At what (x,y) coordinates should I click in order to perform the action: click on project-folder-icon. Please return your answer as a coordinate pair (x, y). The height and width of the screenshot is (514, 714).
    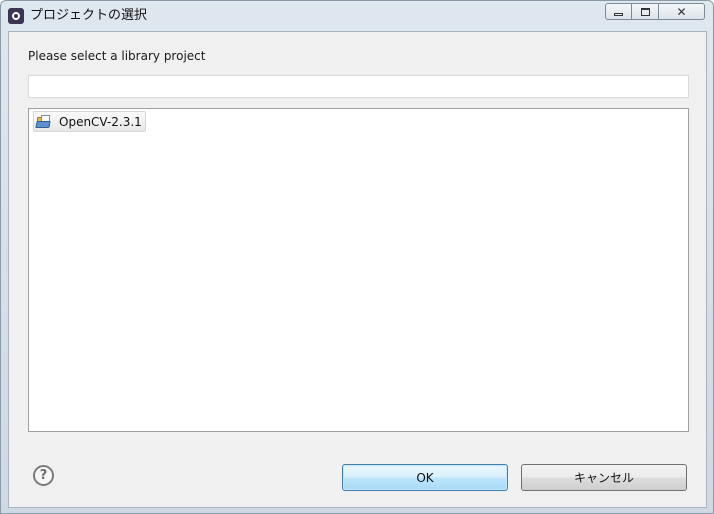
    Looking at the image, I should click on (43, 122).